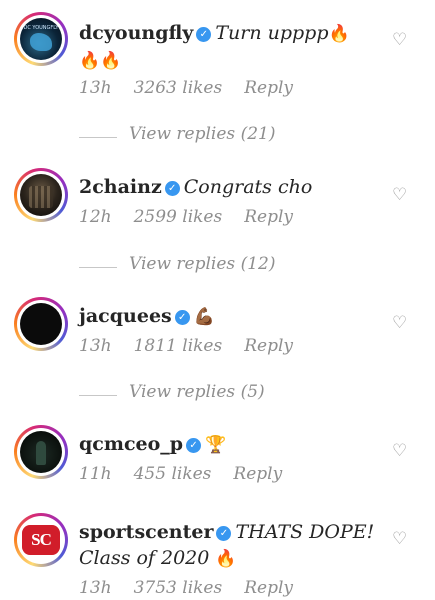 This screenshot has height=600, width=435. What do you see at coordinates (202, 134) in the screenshot?
I see `view-replies-label: View replies (21)` at bounding box center [202, 134].